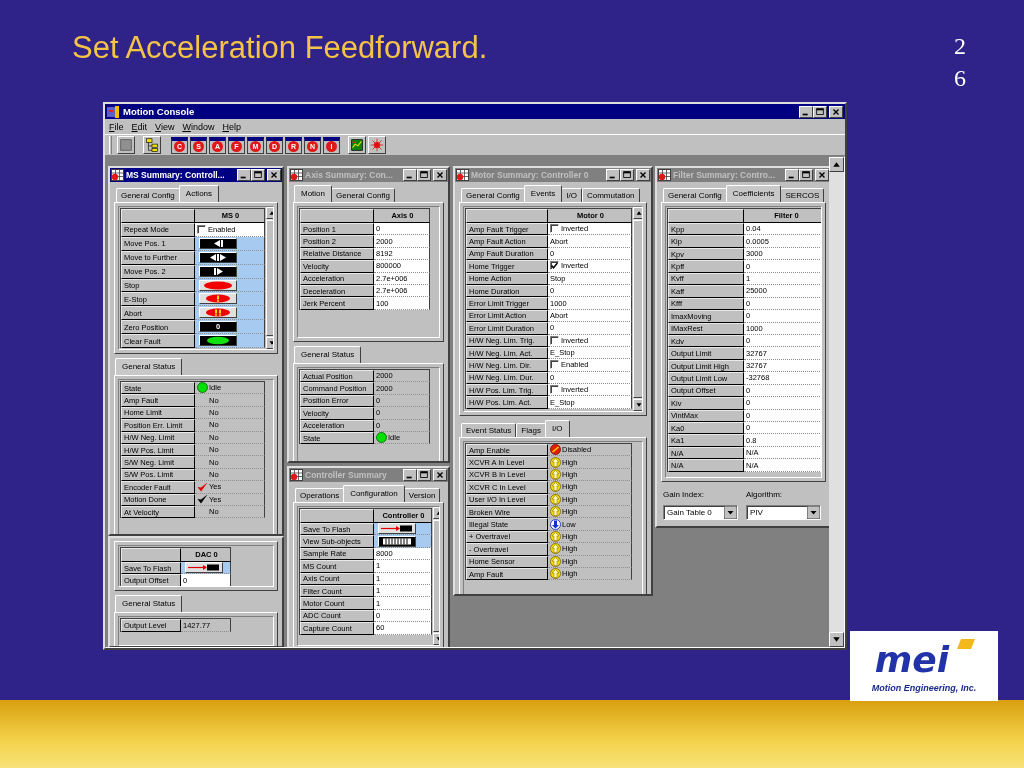 This screenshot has width=1024, height=768. Describe the element at coordinates (346, 475) in the screenshot. I see `window-title: Controller Summary` at that location.